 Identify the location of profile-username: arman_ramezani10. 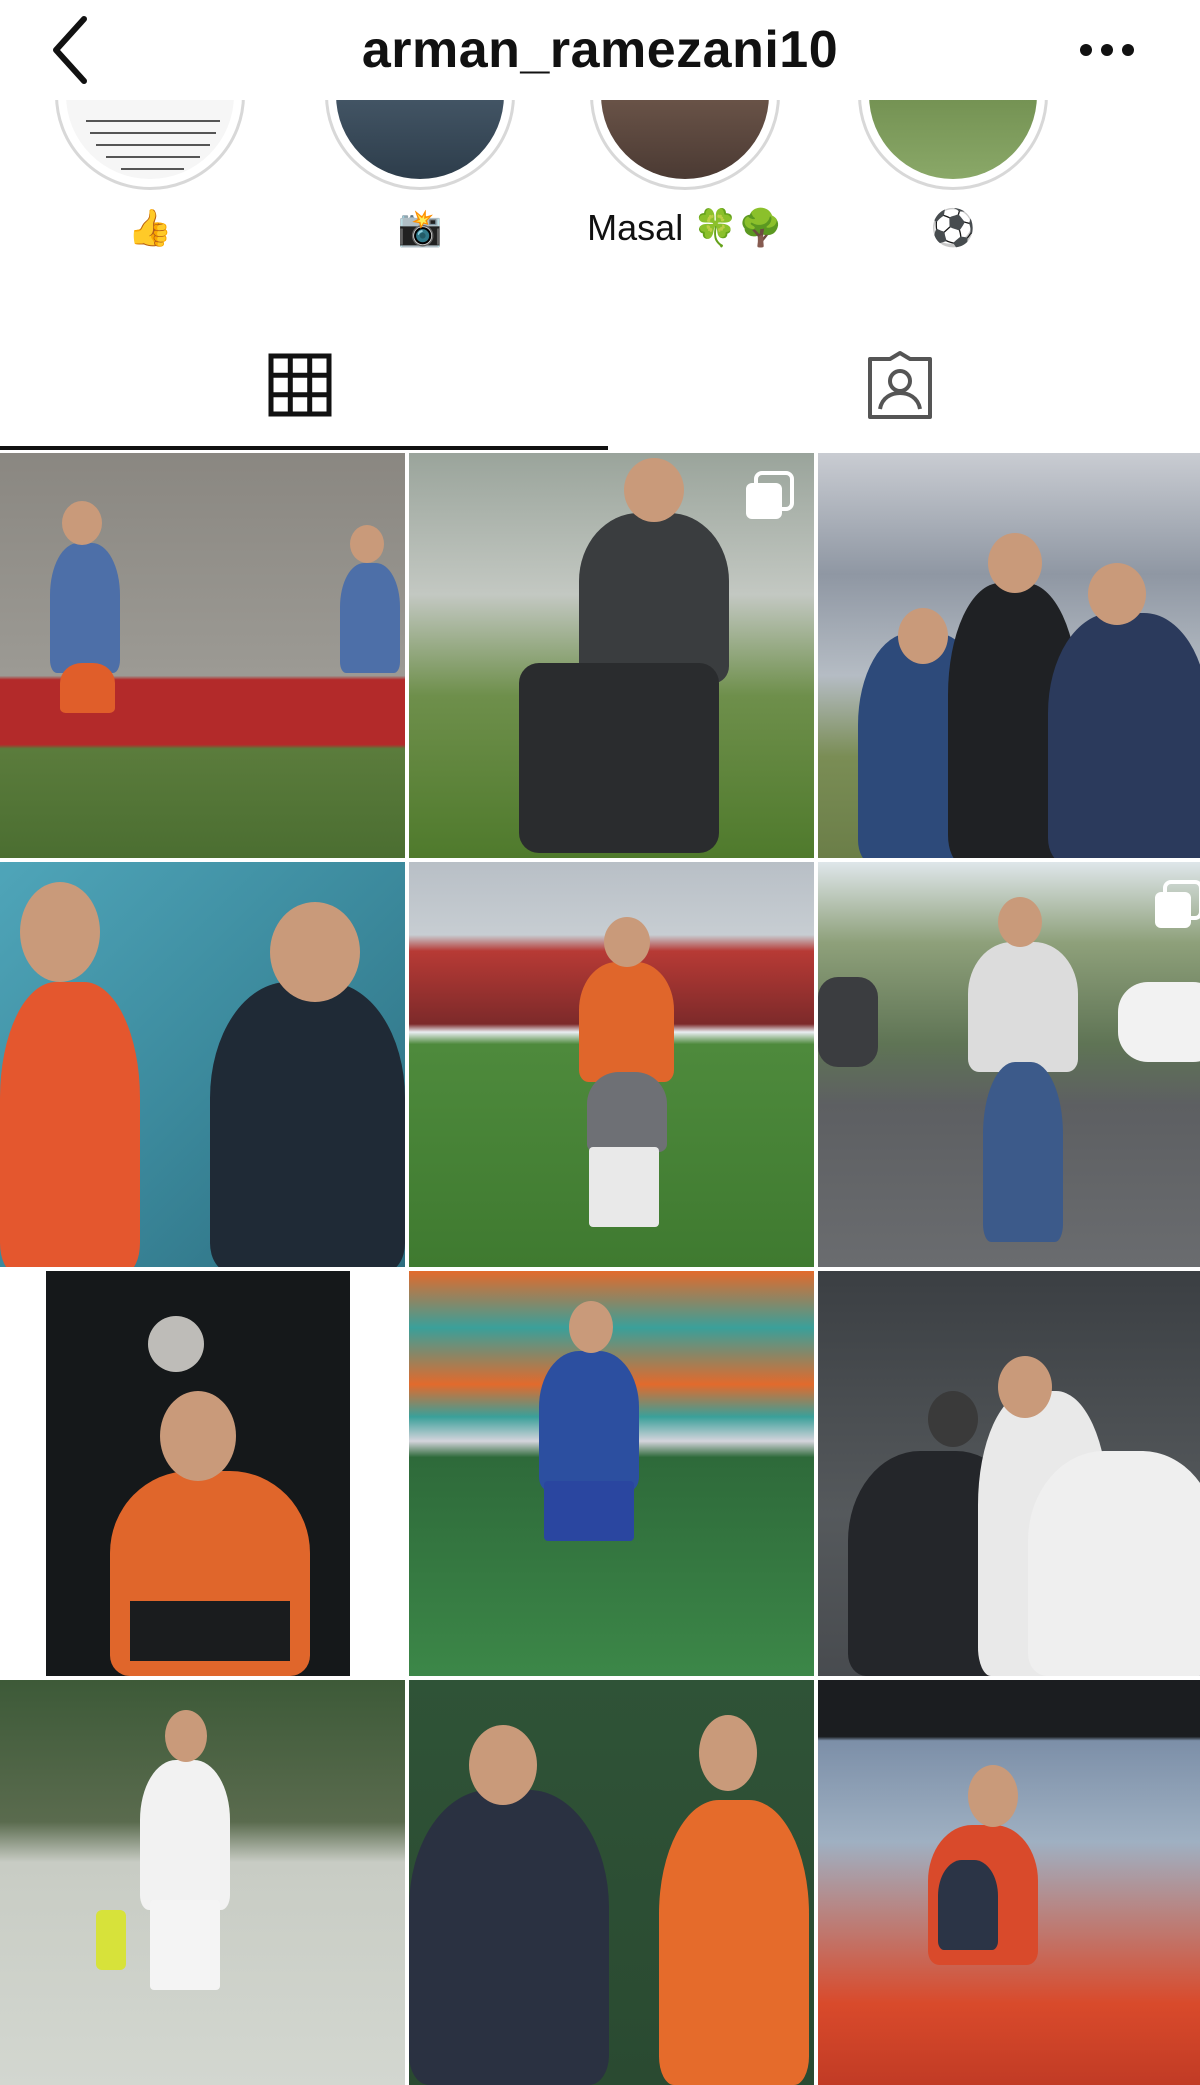
(600, 50).